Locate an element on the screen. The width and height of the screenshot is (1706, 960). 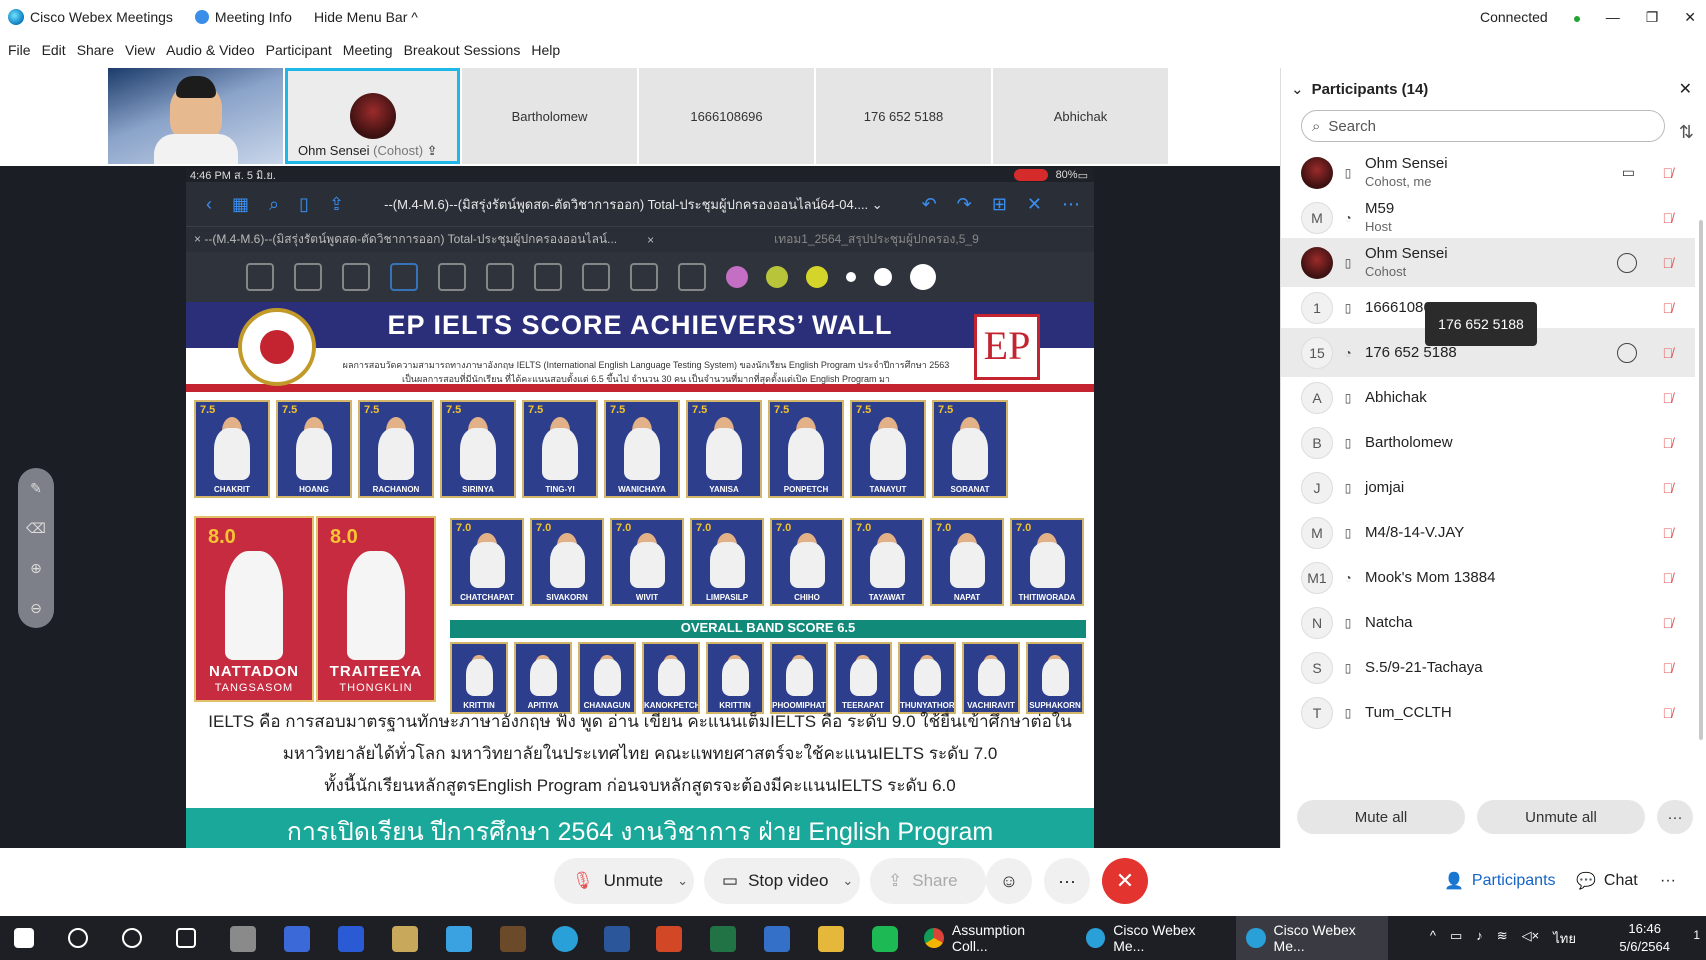
show-hidden-icons-icon: ^ is located at coordinates (1433, 938).